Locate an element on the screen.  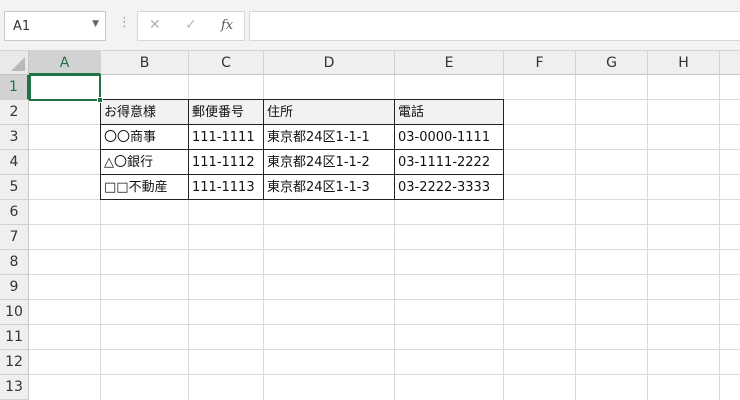
row-header-2: 2 is located at coordinates (14, 112).